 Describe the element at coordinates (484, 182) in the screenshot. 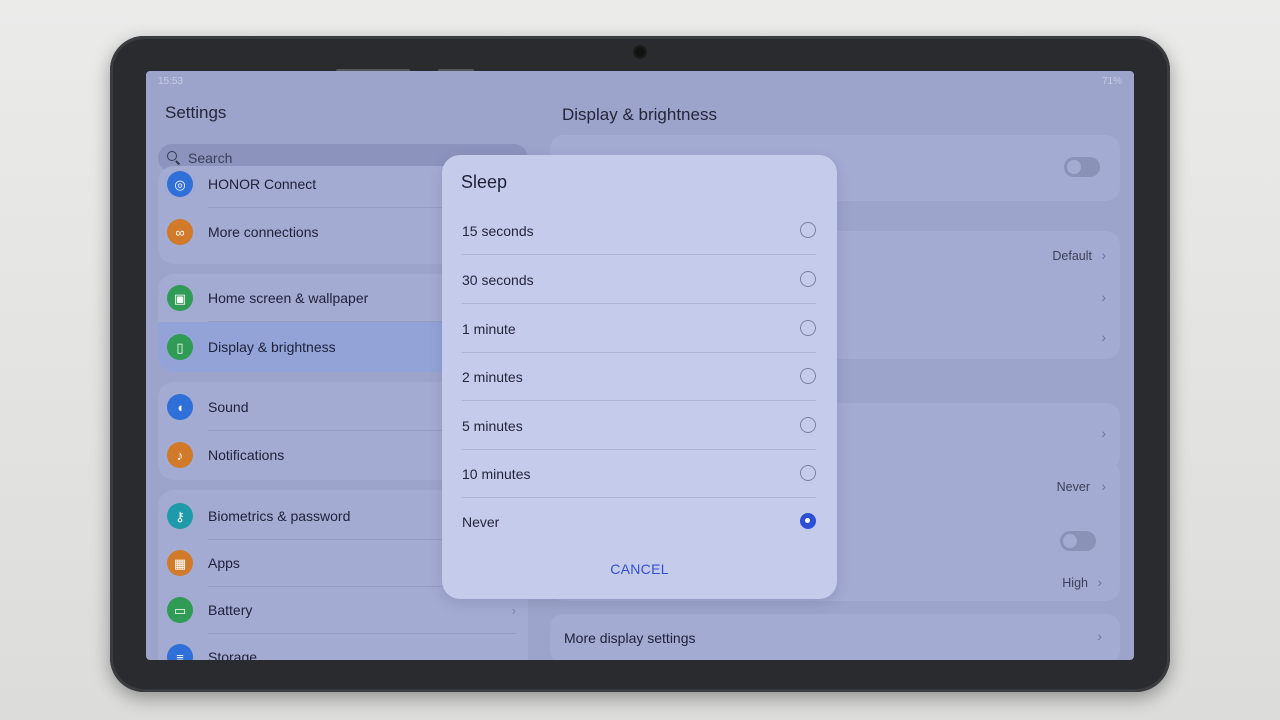

I see `dialog-title: Sleep` at that location.